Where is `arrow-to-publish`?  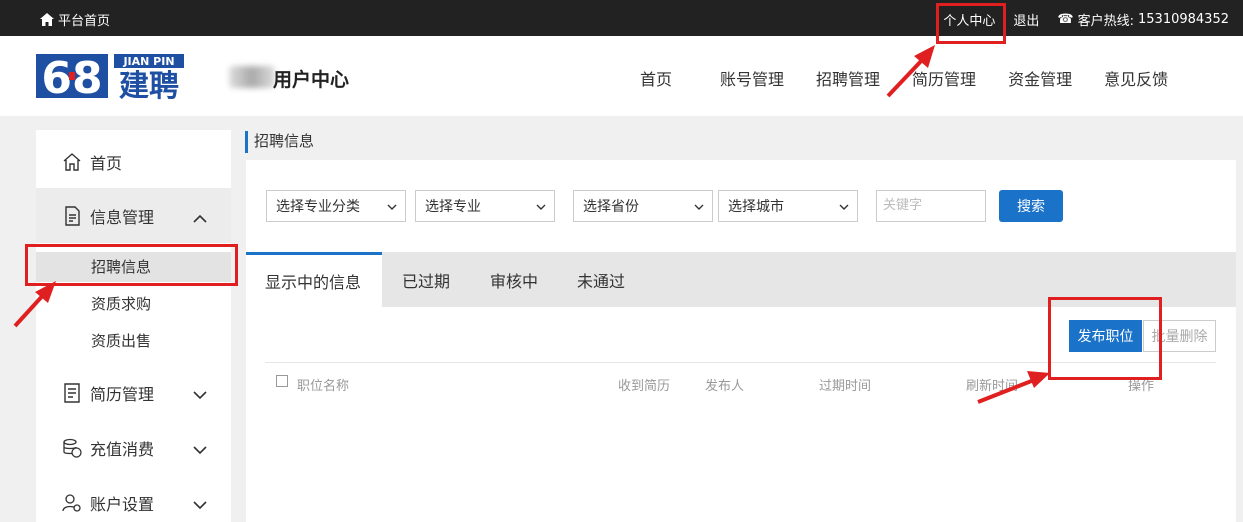
arrow-to-publish is located at coordinates (1013, 387).